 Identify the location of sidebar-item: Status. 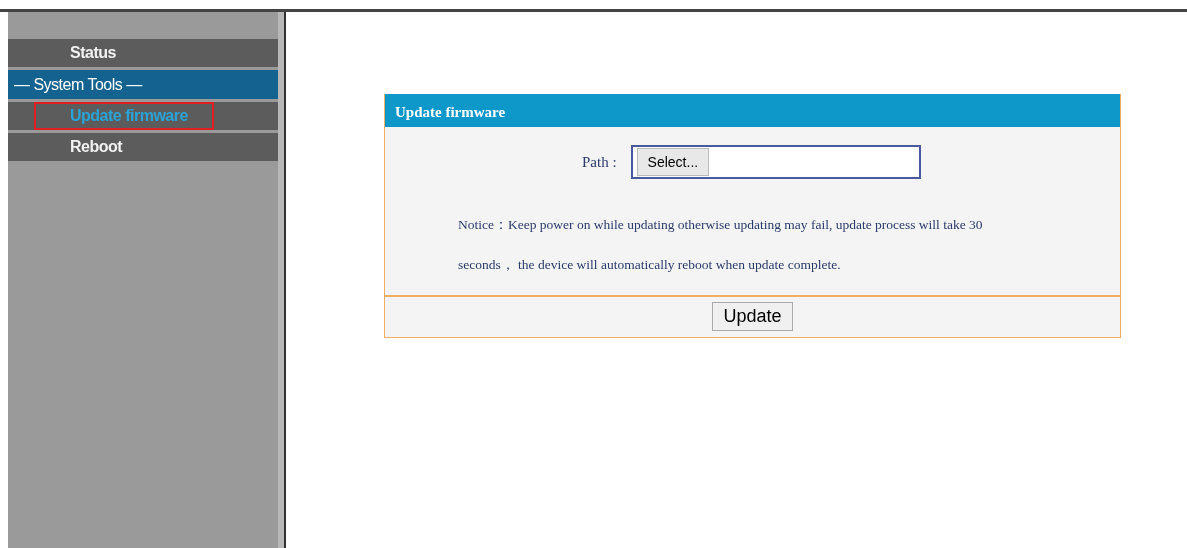
(143, 53).